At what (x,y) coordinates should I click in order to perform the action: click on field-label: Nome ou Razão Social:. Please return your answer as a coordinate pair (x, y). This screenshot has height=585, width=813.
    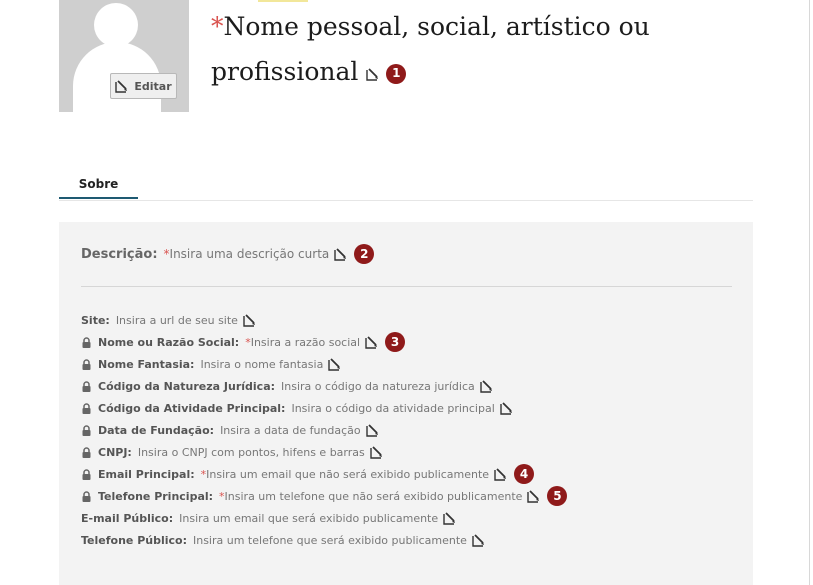
    Looking at the image, I should click on (169, 342).